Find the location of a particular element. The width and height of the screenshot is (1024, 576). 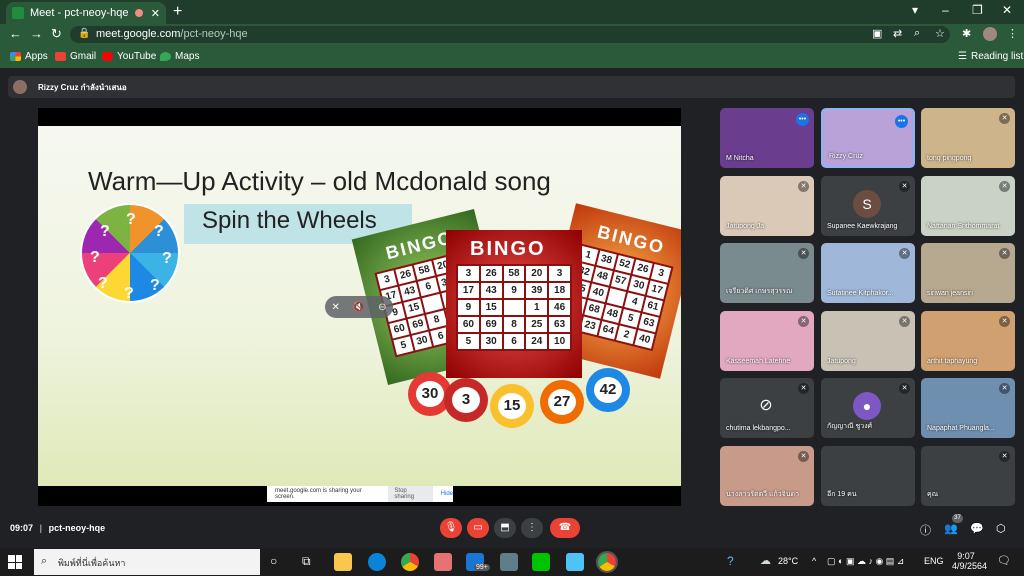

reload-icon: ↻ is located at coordinates (56, 34).